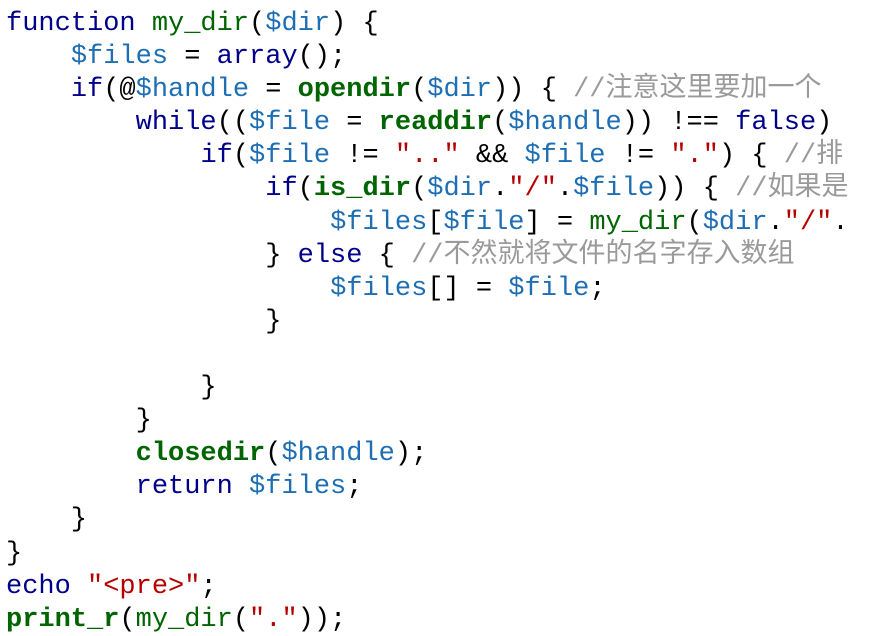 This screenshot has width=880, height=636. I want to click on string-literal-token: "..", so click(427, 156).